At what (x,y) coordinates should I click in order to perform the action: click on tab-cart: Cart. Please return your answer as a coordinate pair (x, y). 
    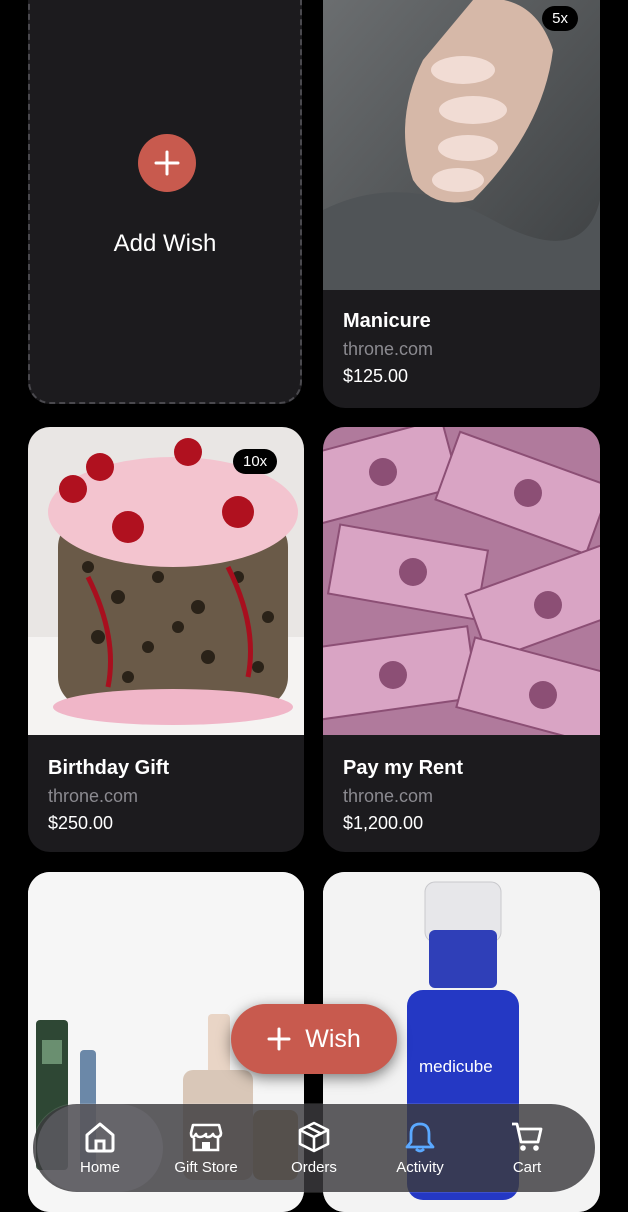
    Looking at the image, I should click on (527, 1148).